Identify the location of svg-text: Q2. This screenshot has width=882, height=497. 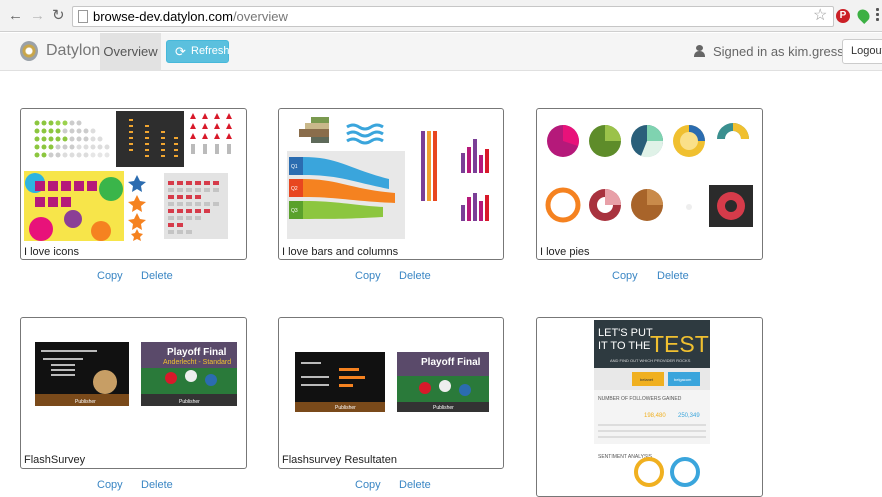
(294, 189).